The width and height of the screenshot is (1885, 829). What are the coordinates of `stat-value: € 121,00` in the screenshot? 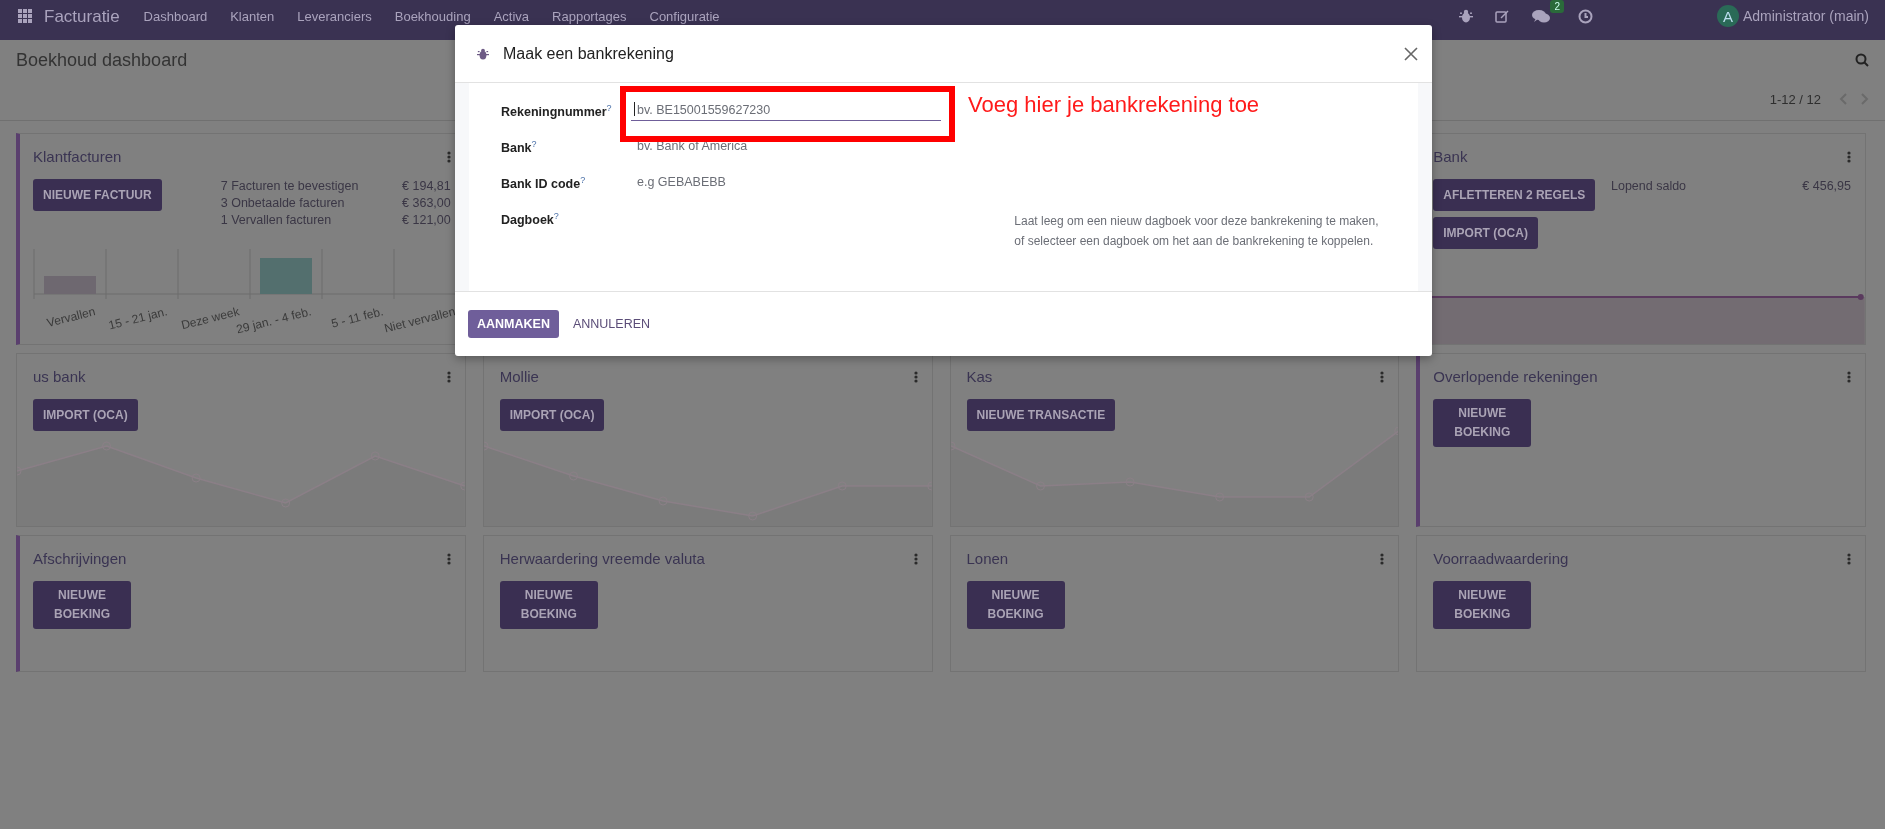 It's located at (426, 220).